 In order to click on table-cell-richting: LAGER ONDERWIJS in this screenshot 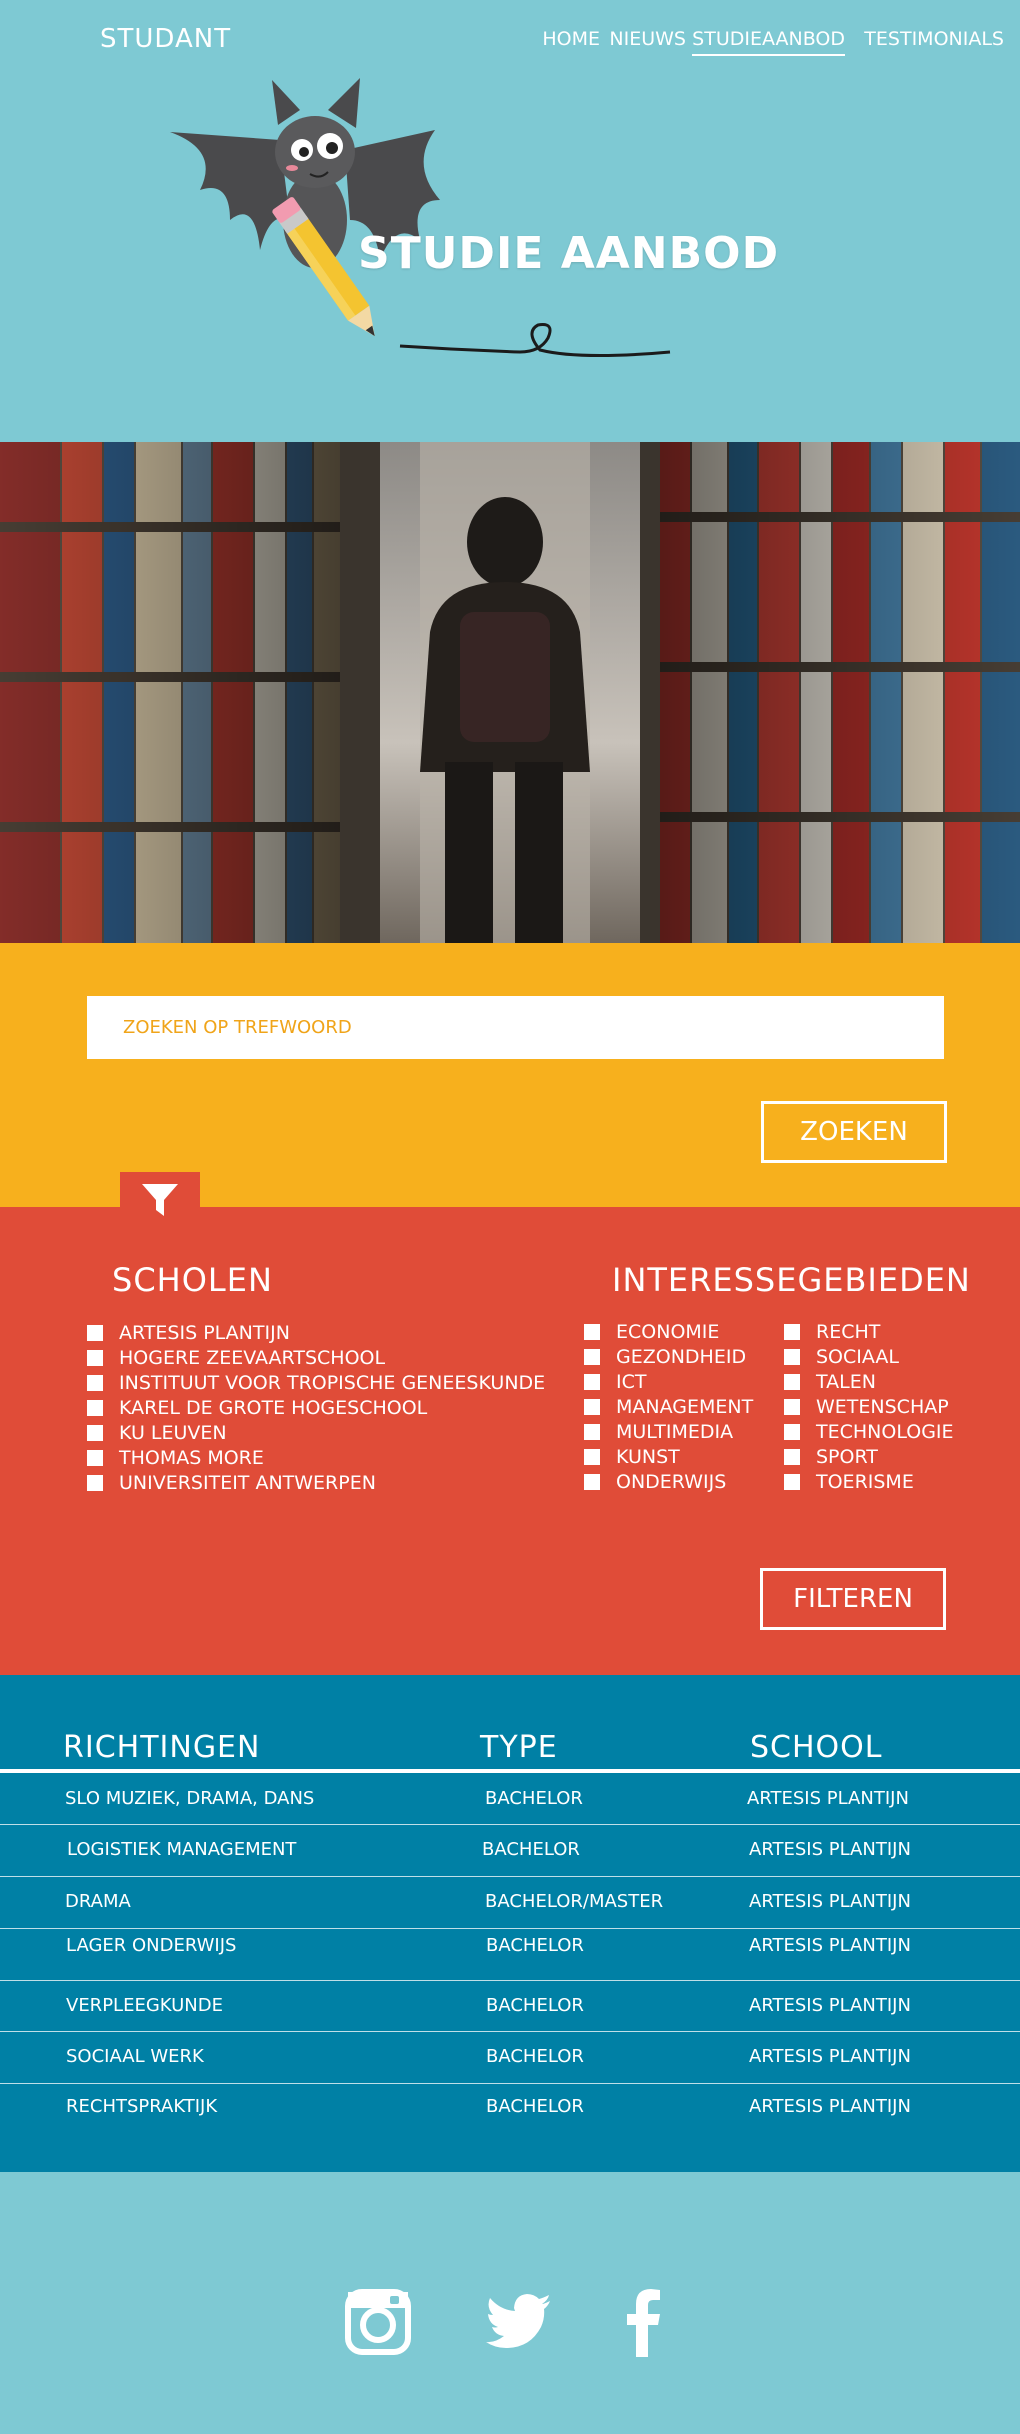, I will do `click(151, 1945)`.